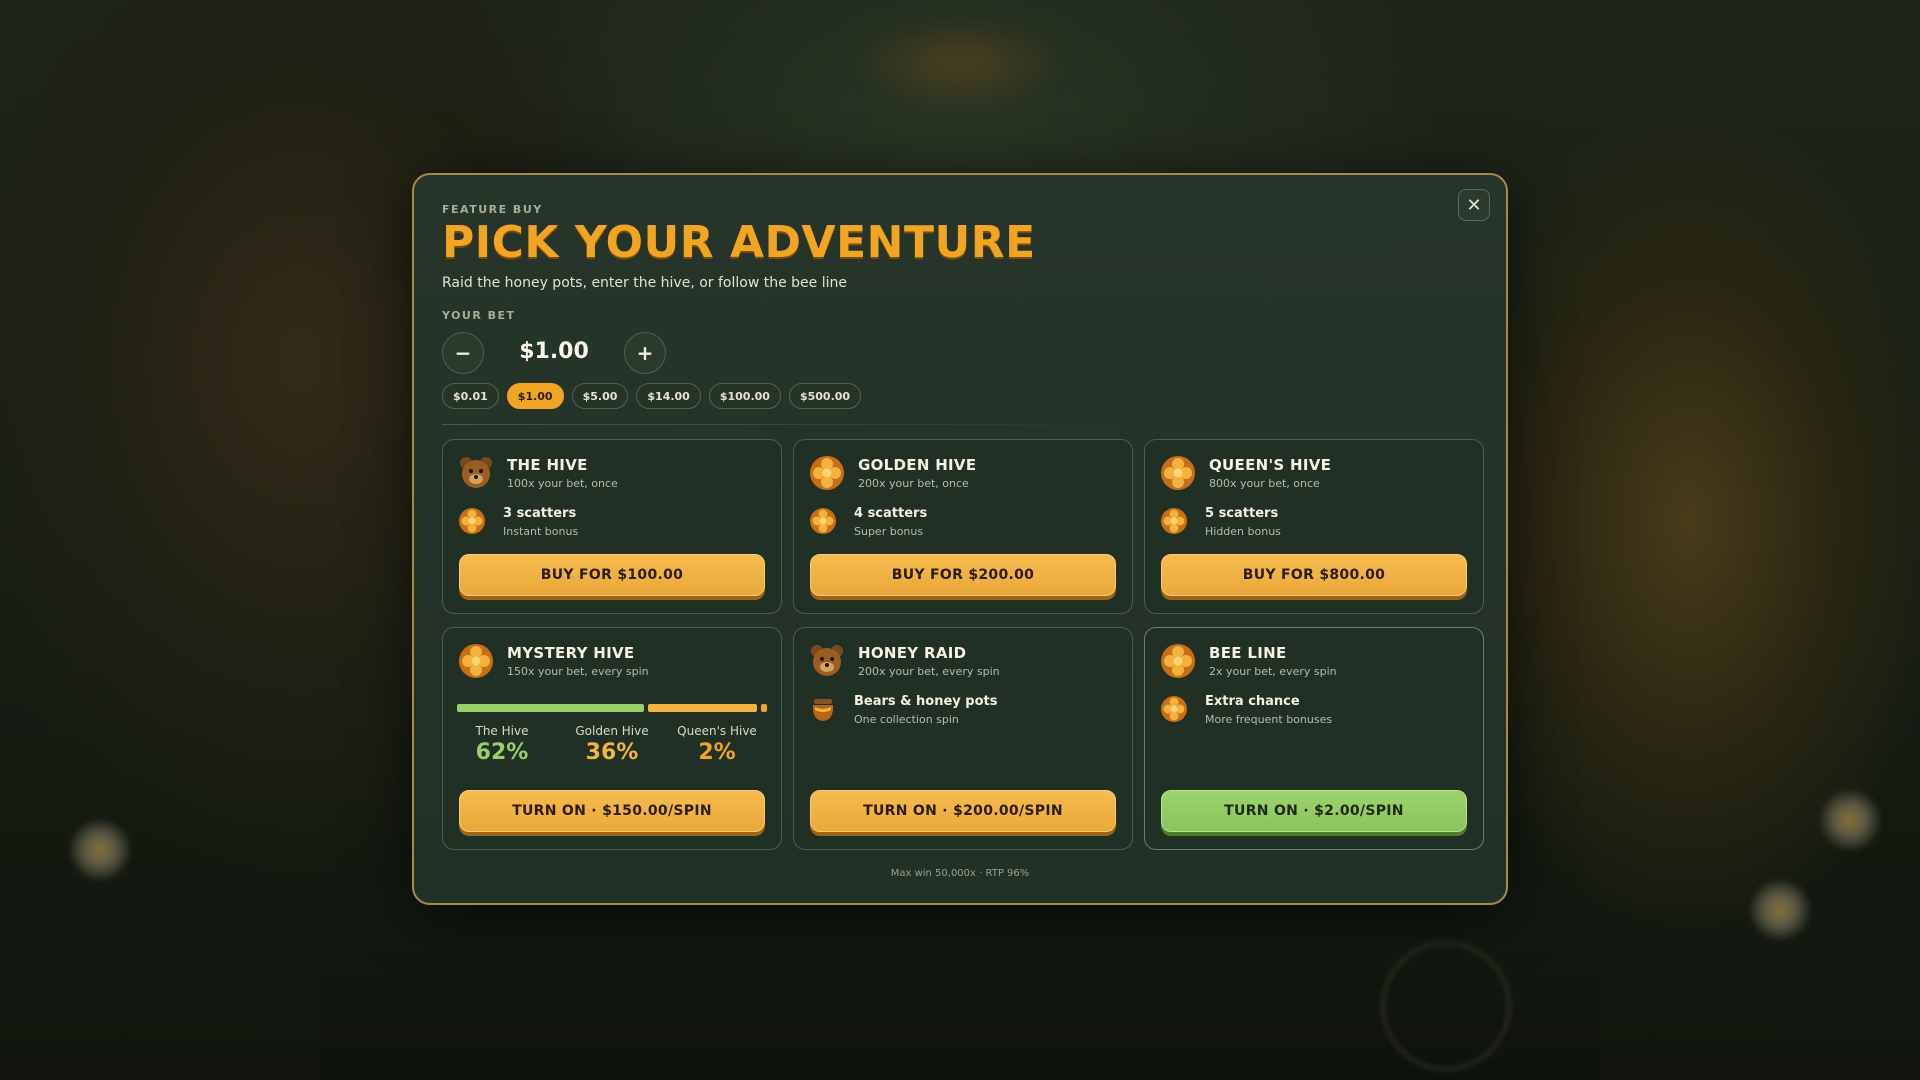 The height and width of the screenshot is (1080, 1920). Describe the element at coordinates (1243, 531) in the screenshot. I see `card-feature-description: Hidden bonus` at that location.